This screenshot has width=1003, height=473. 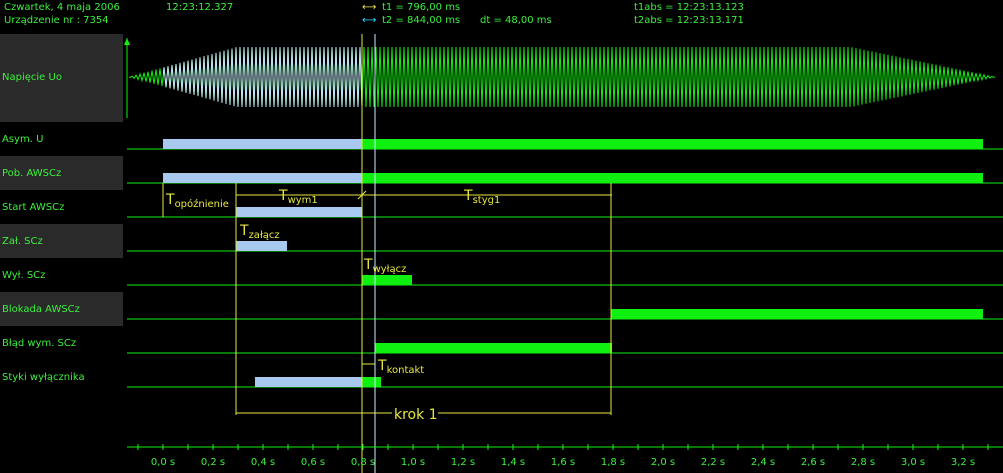 I want to click on blad-bar, so click(x=493, y=348).